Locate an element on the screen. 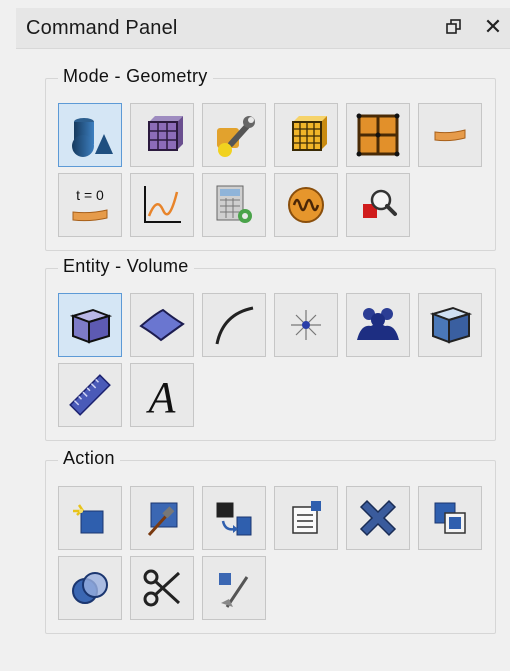 The width and height of the screenshot is (510, 671). modify-hammer-icon is located at coordinates (162, 519).